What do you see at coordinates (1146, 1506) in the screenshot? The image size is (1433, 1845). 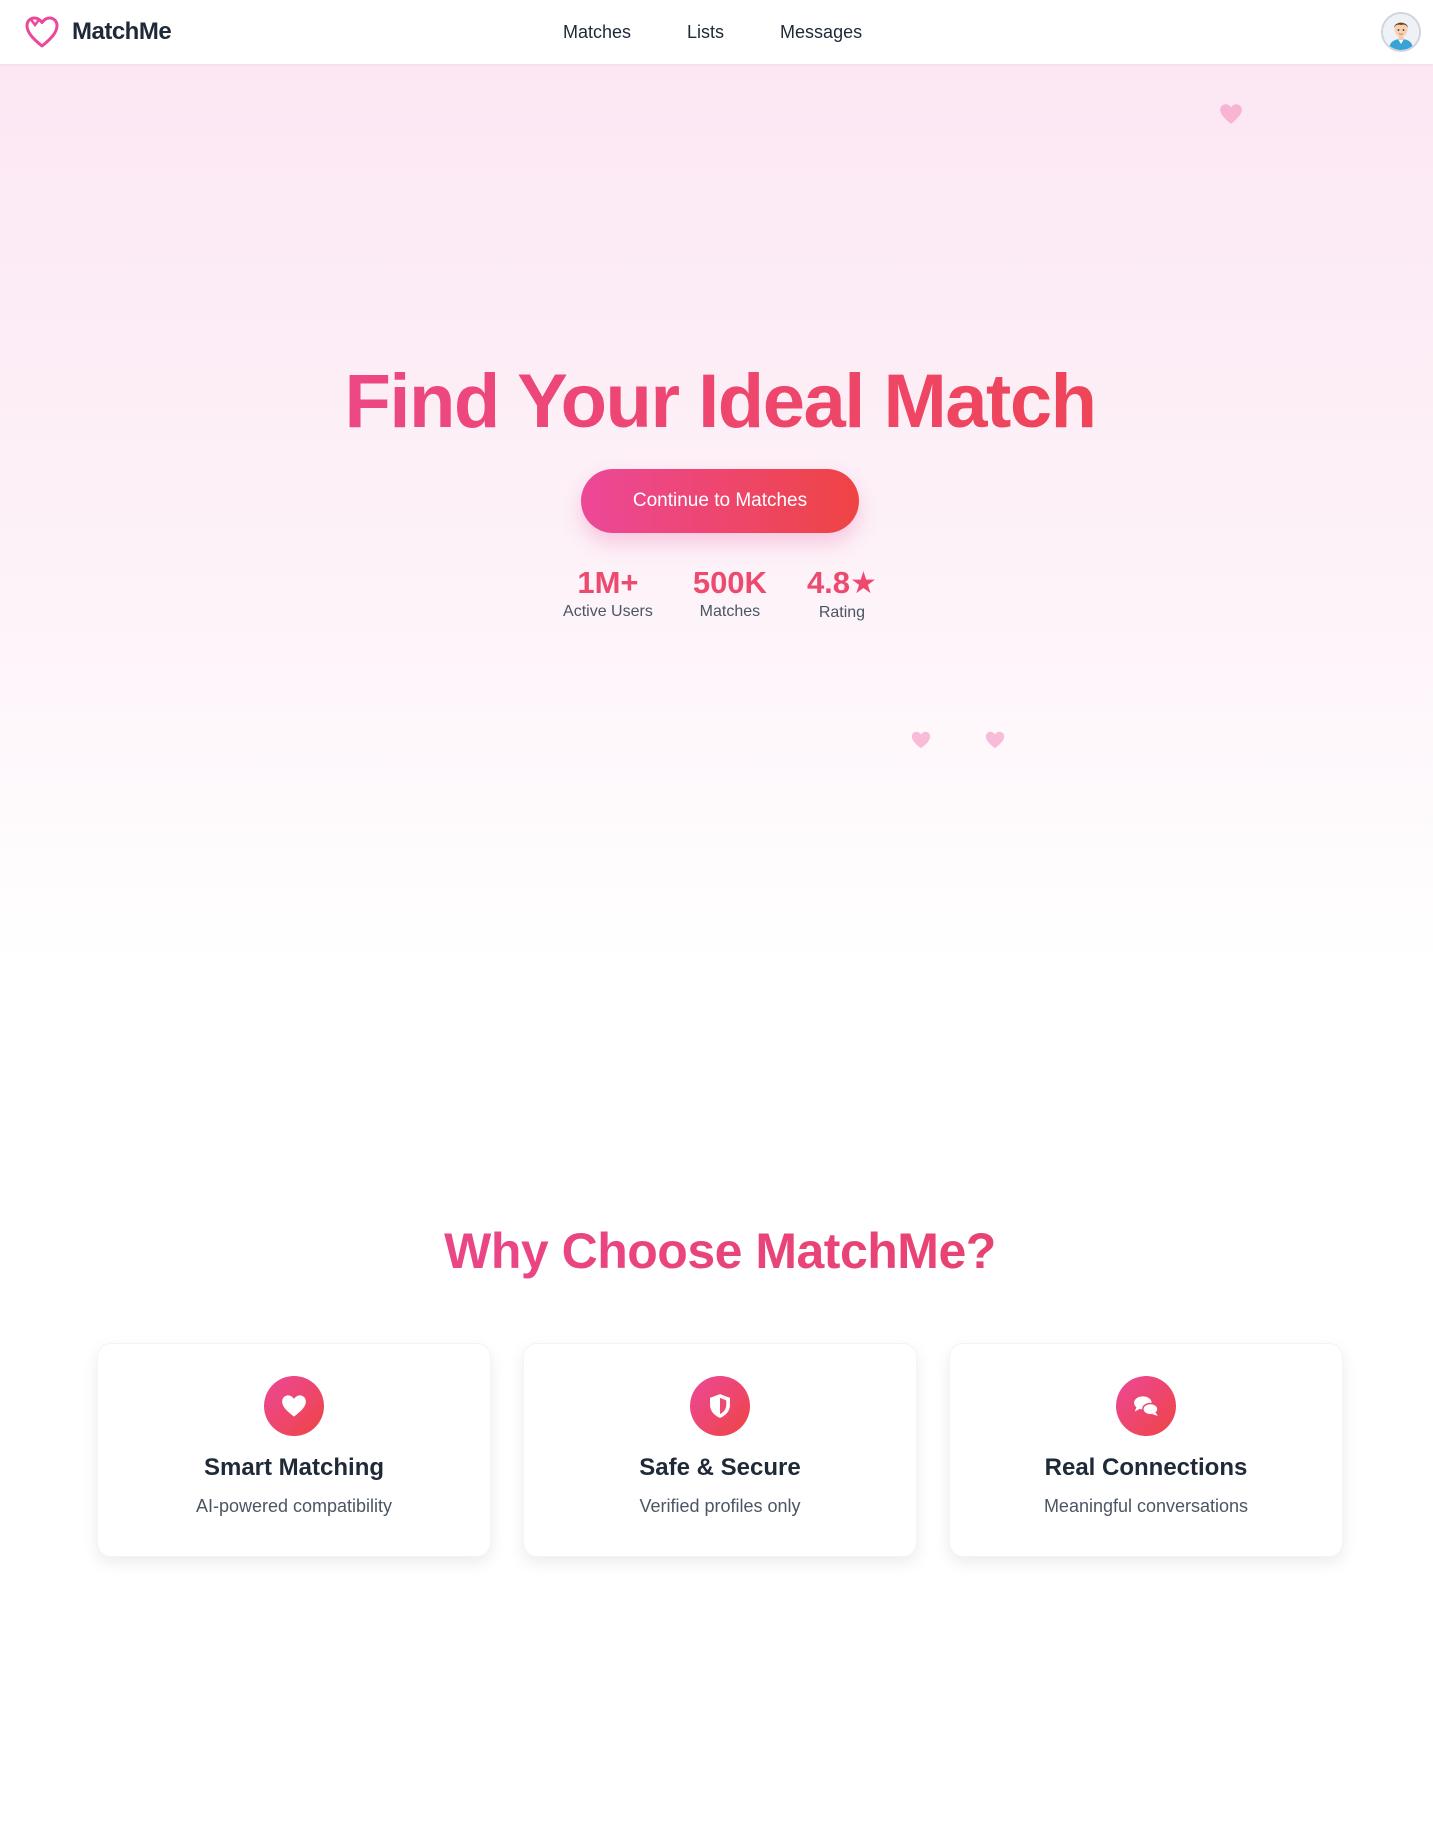 I see `feature-description: Meaningful conversations` at bounding box center [1146, 1506].